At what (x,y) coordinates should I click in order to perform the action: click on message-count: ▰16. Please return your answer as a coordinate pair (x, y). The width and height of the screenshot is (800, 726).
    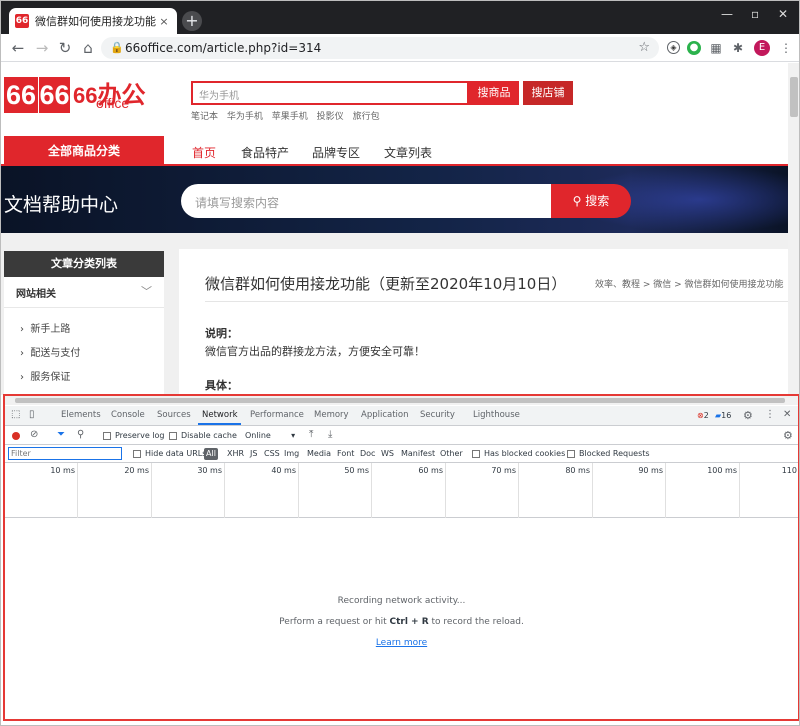
    Looking at the image, I should click on (723, 415).